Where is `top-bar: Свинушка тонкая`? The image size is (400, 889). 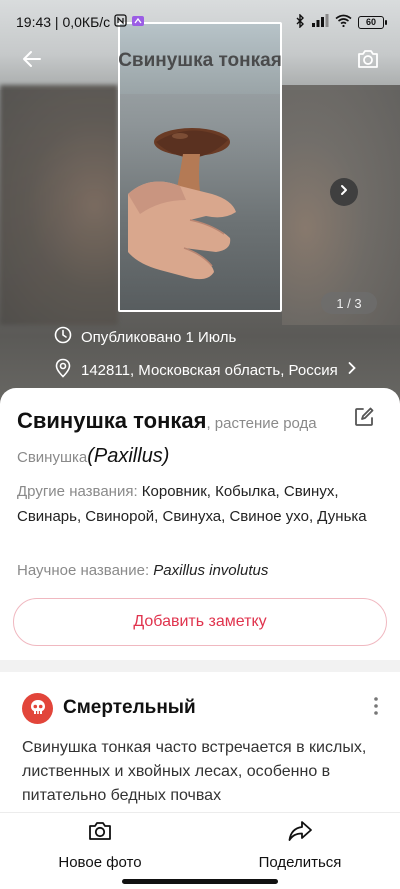
top-bar: Свинушка тонкая is located at coordinates (200, 61).